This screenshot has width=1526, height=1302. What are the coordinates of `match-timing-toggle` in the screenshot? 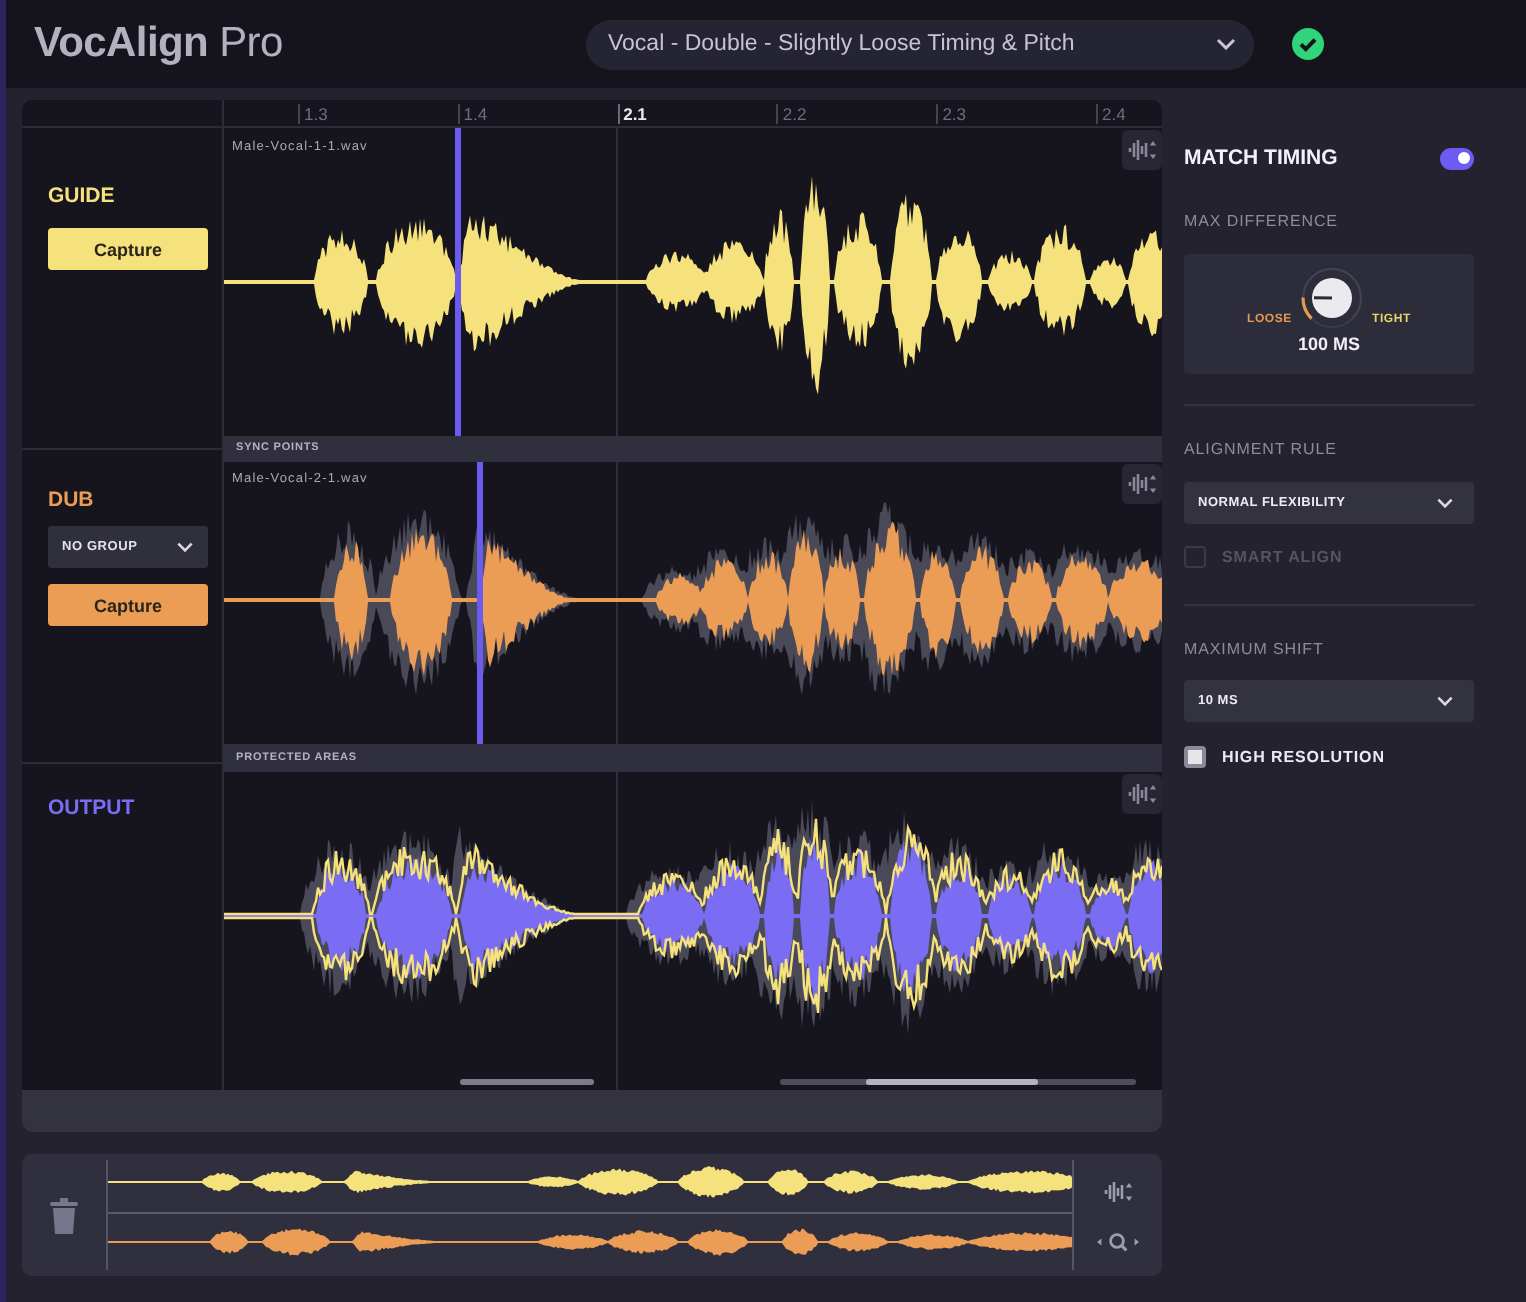 It's located at (1457, 158).